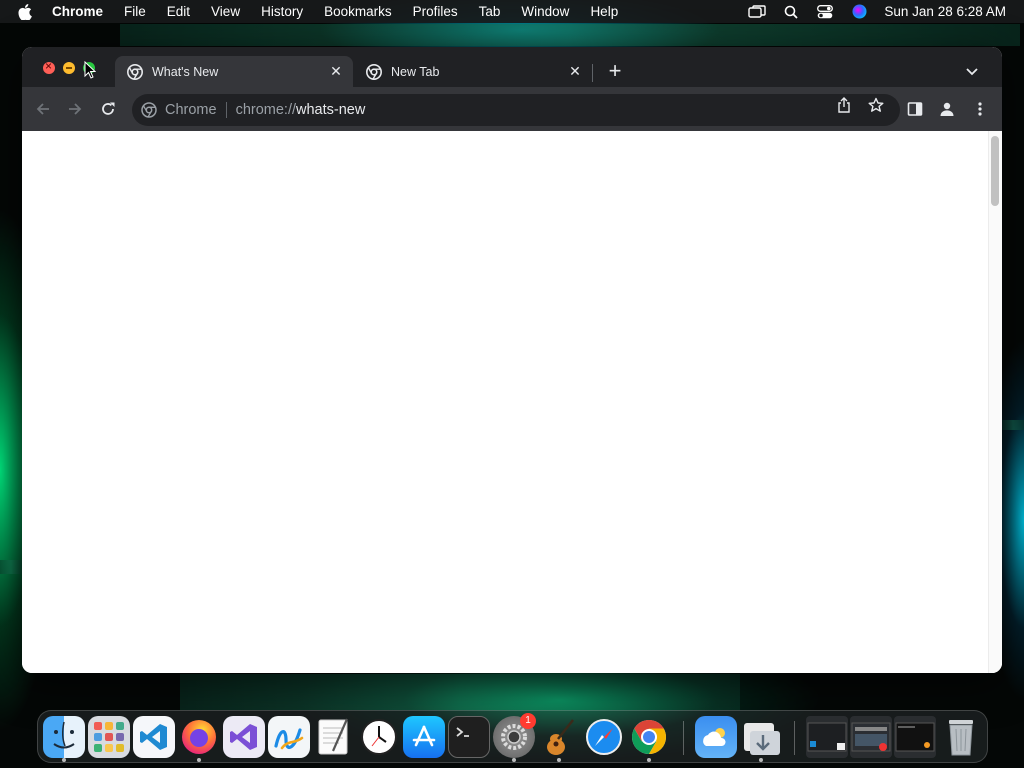 The image size is (1024, 768). What do you see at coordinates (43, 109) in the screenshot?
I see `back-button` at bounding box center [43, 109].